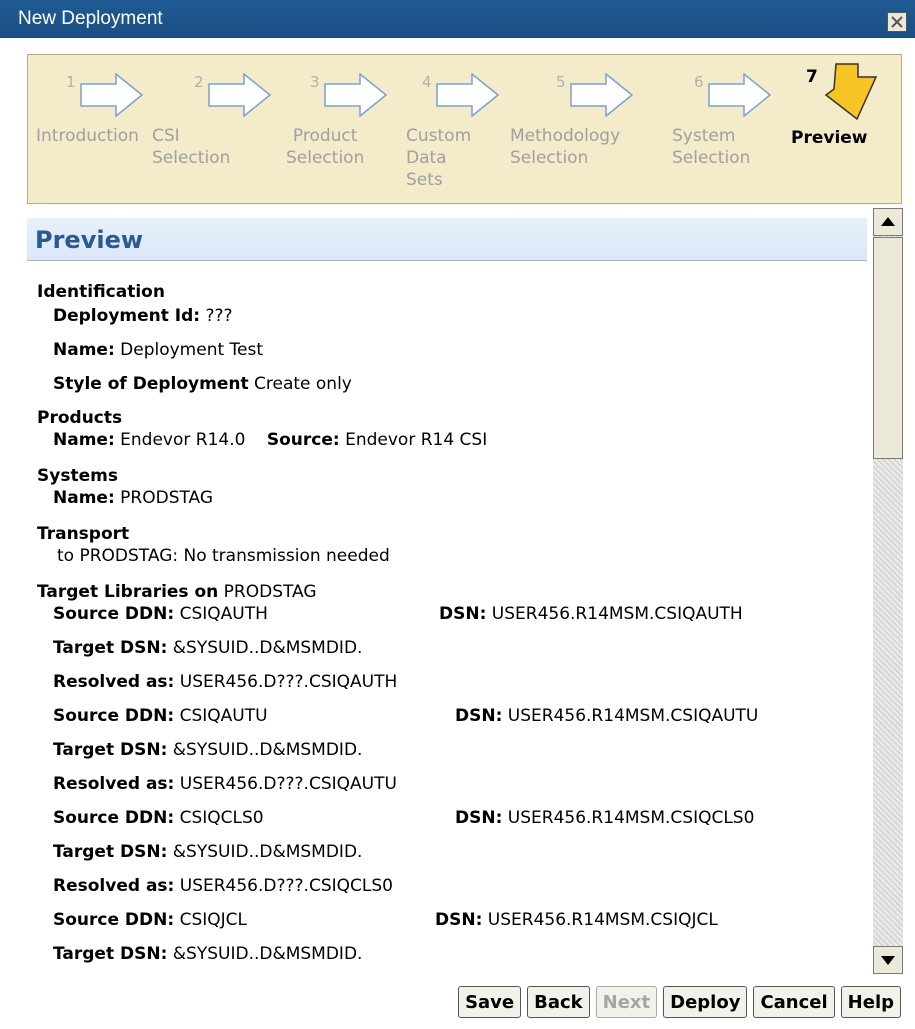 The image size is (915, 1029). Describe the element at coordinates (127, 316) in the screenshot. I see `deployment-id-label: Deployment Id:` at that location.